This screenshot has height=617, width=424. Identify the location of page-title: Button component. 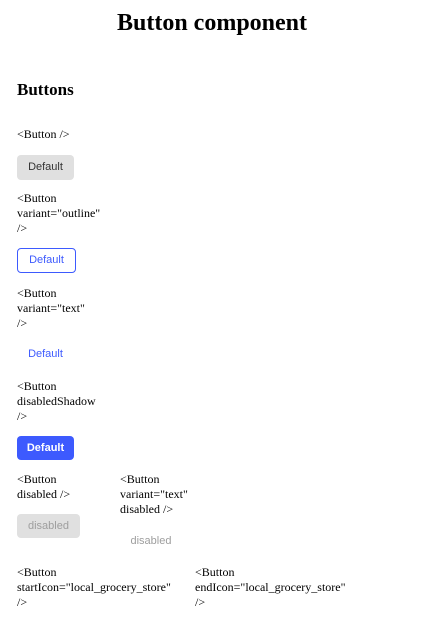
(212, 23).